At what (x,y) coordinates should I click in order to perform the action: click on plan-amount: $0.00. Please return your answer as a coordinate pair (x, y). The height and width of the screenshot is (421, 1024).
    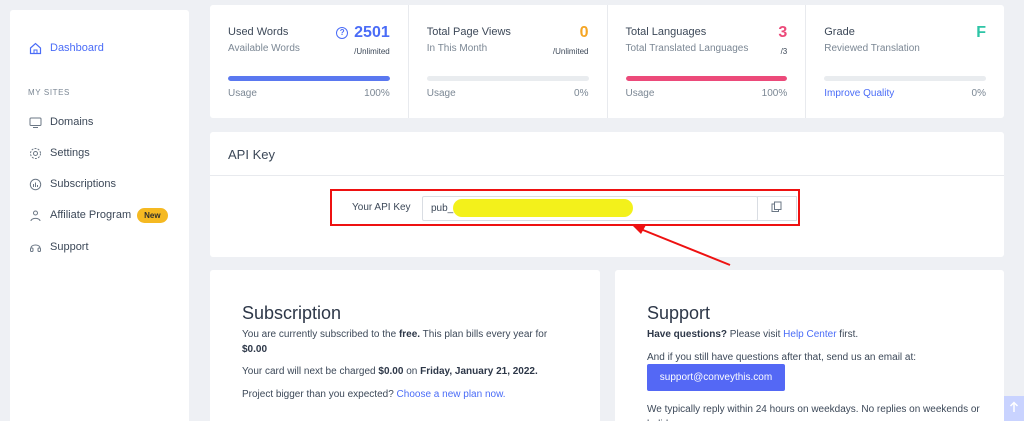
    Looking at the image, I should click on (255, 349).